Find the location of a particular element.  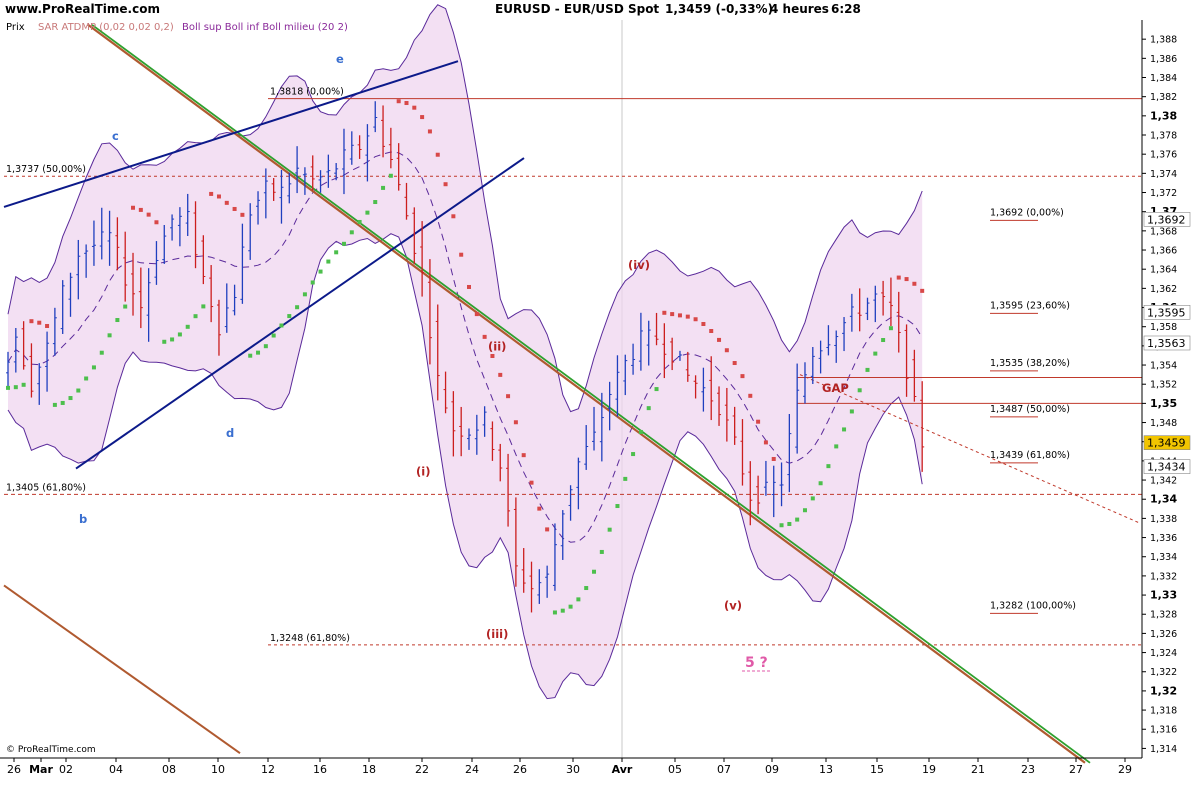

wave-label: (v) is located at coordinates (733, 605).